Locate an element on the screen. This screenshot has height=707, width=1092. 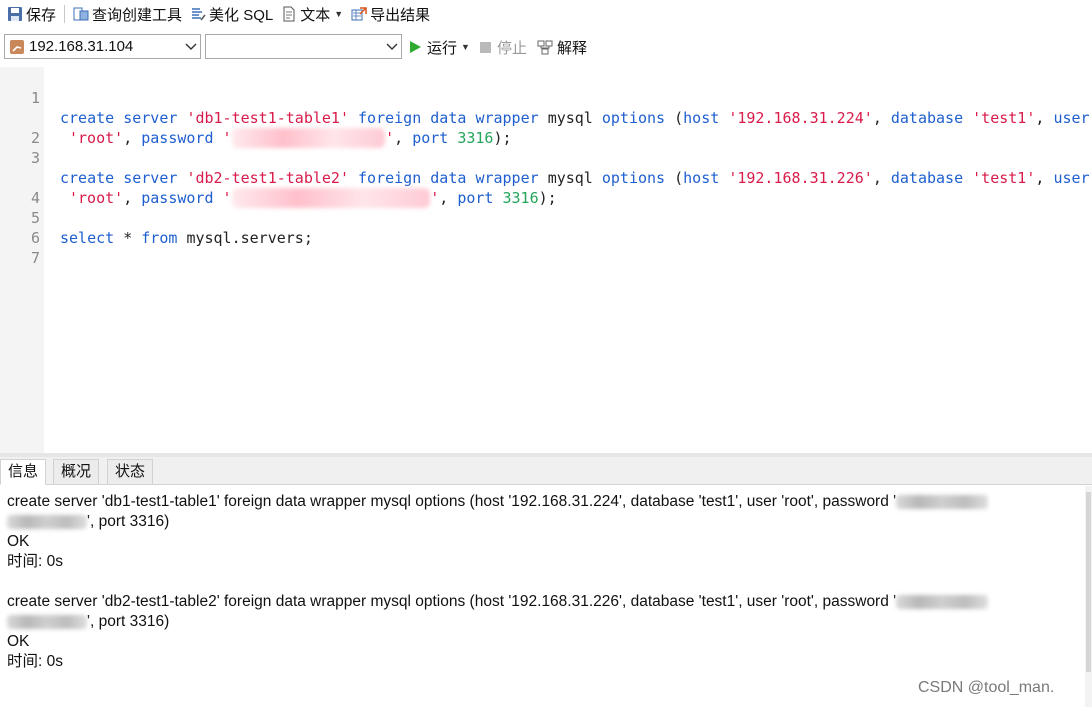
explain-icon is located at coordinates (545, 47).